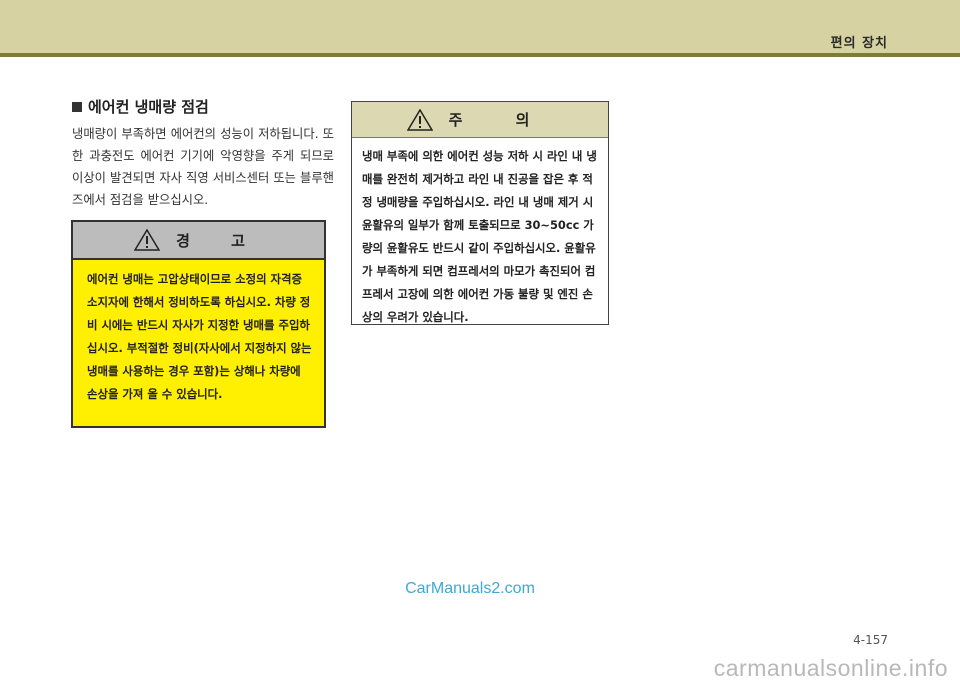 This screenshot has width=960, height=685. I want to click on square-bullet-icon, so click(77, 106).